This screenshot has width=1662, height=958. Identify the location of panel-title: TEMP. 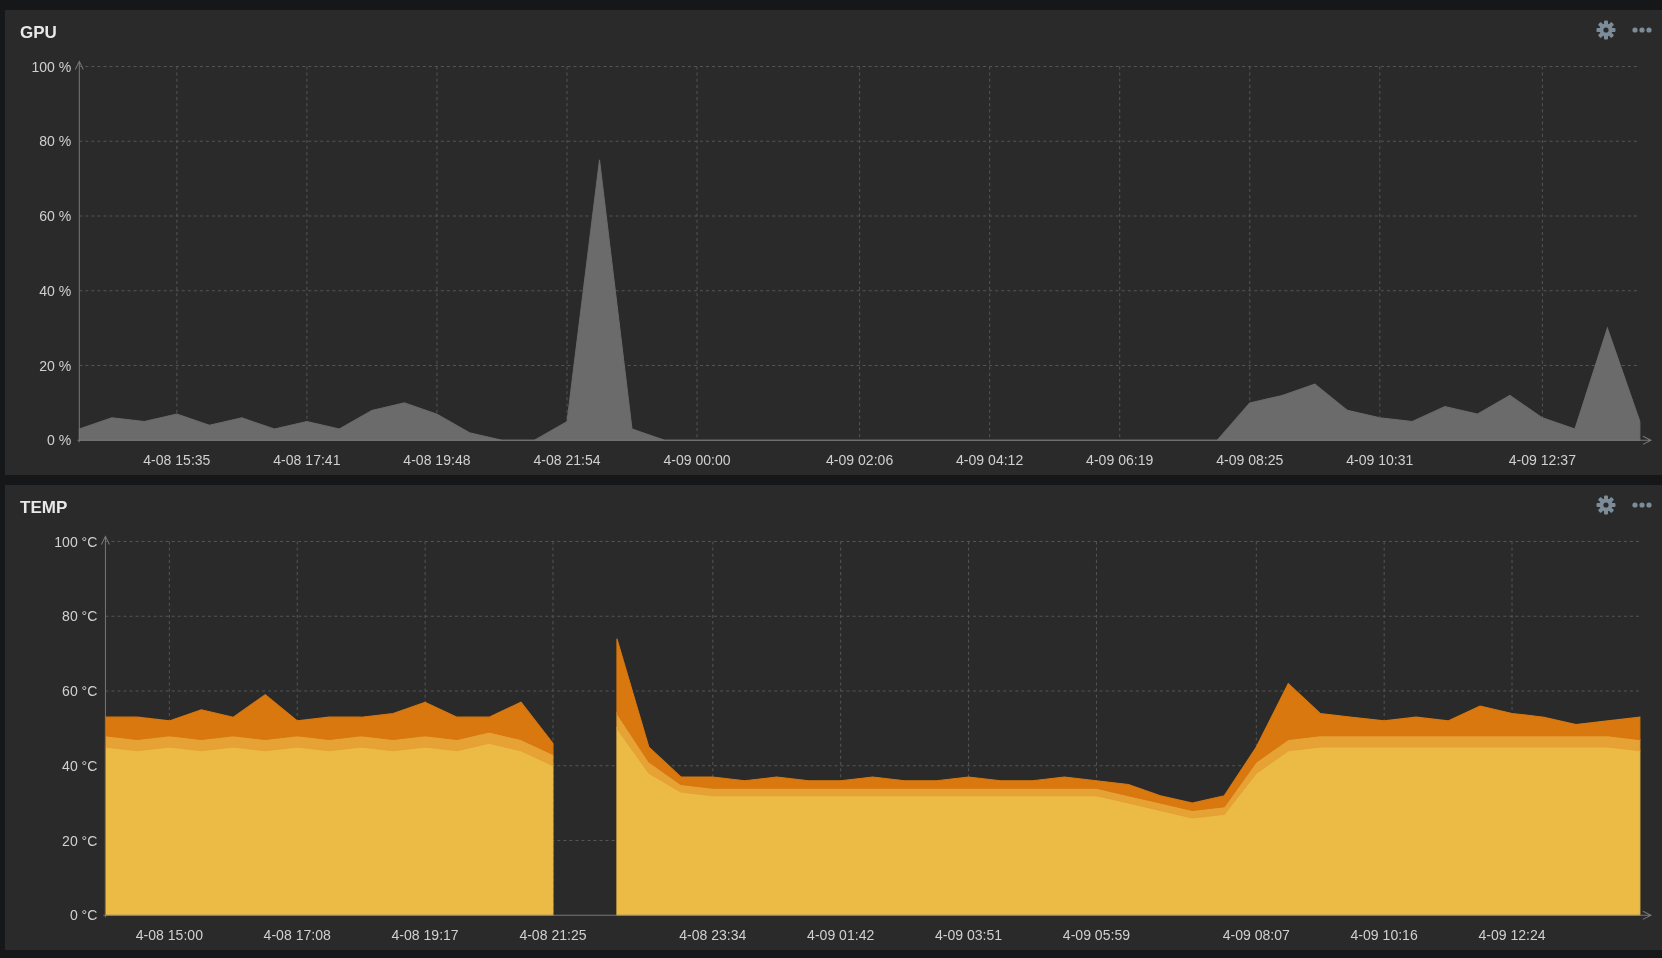
(44, 508).